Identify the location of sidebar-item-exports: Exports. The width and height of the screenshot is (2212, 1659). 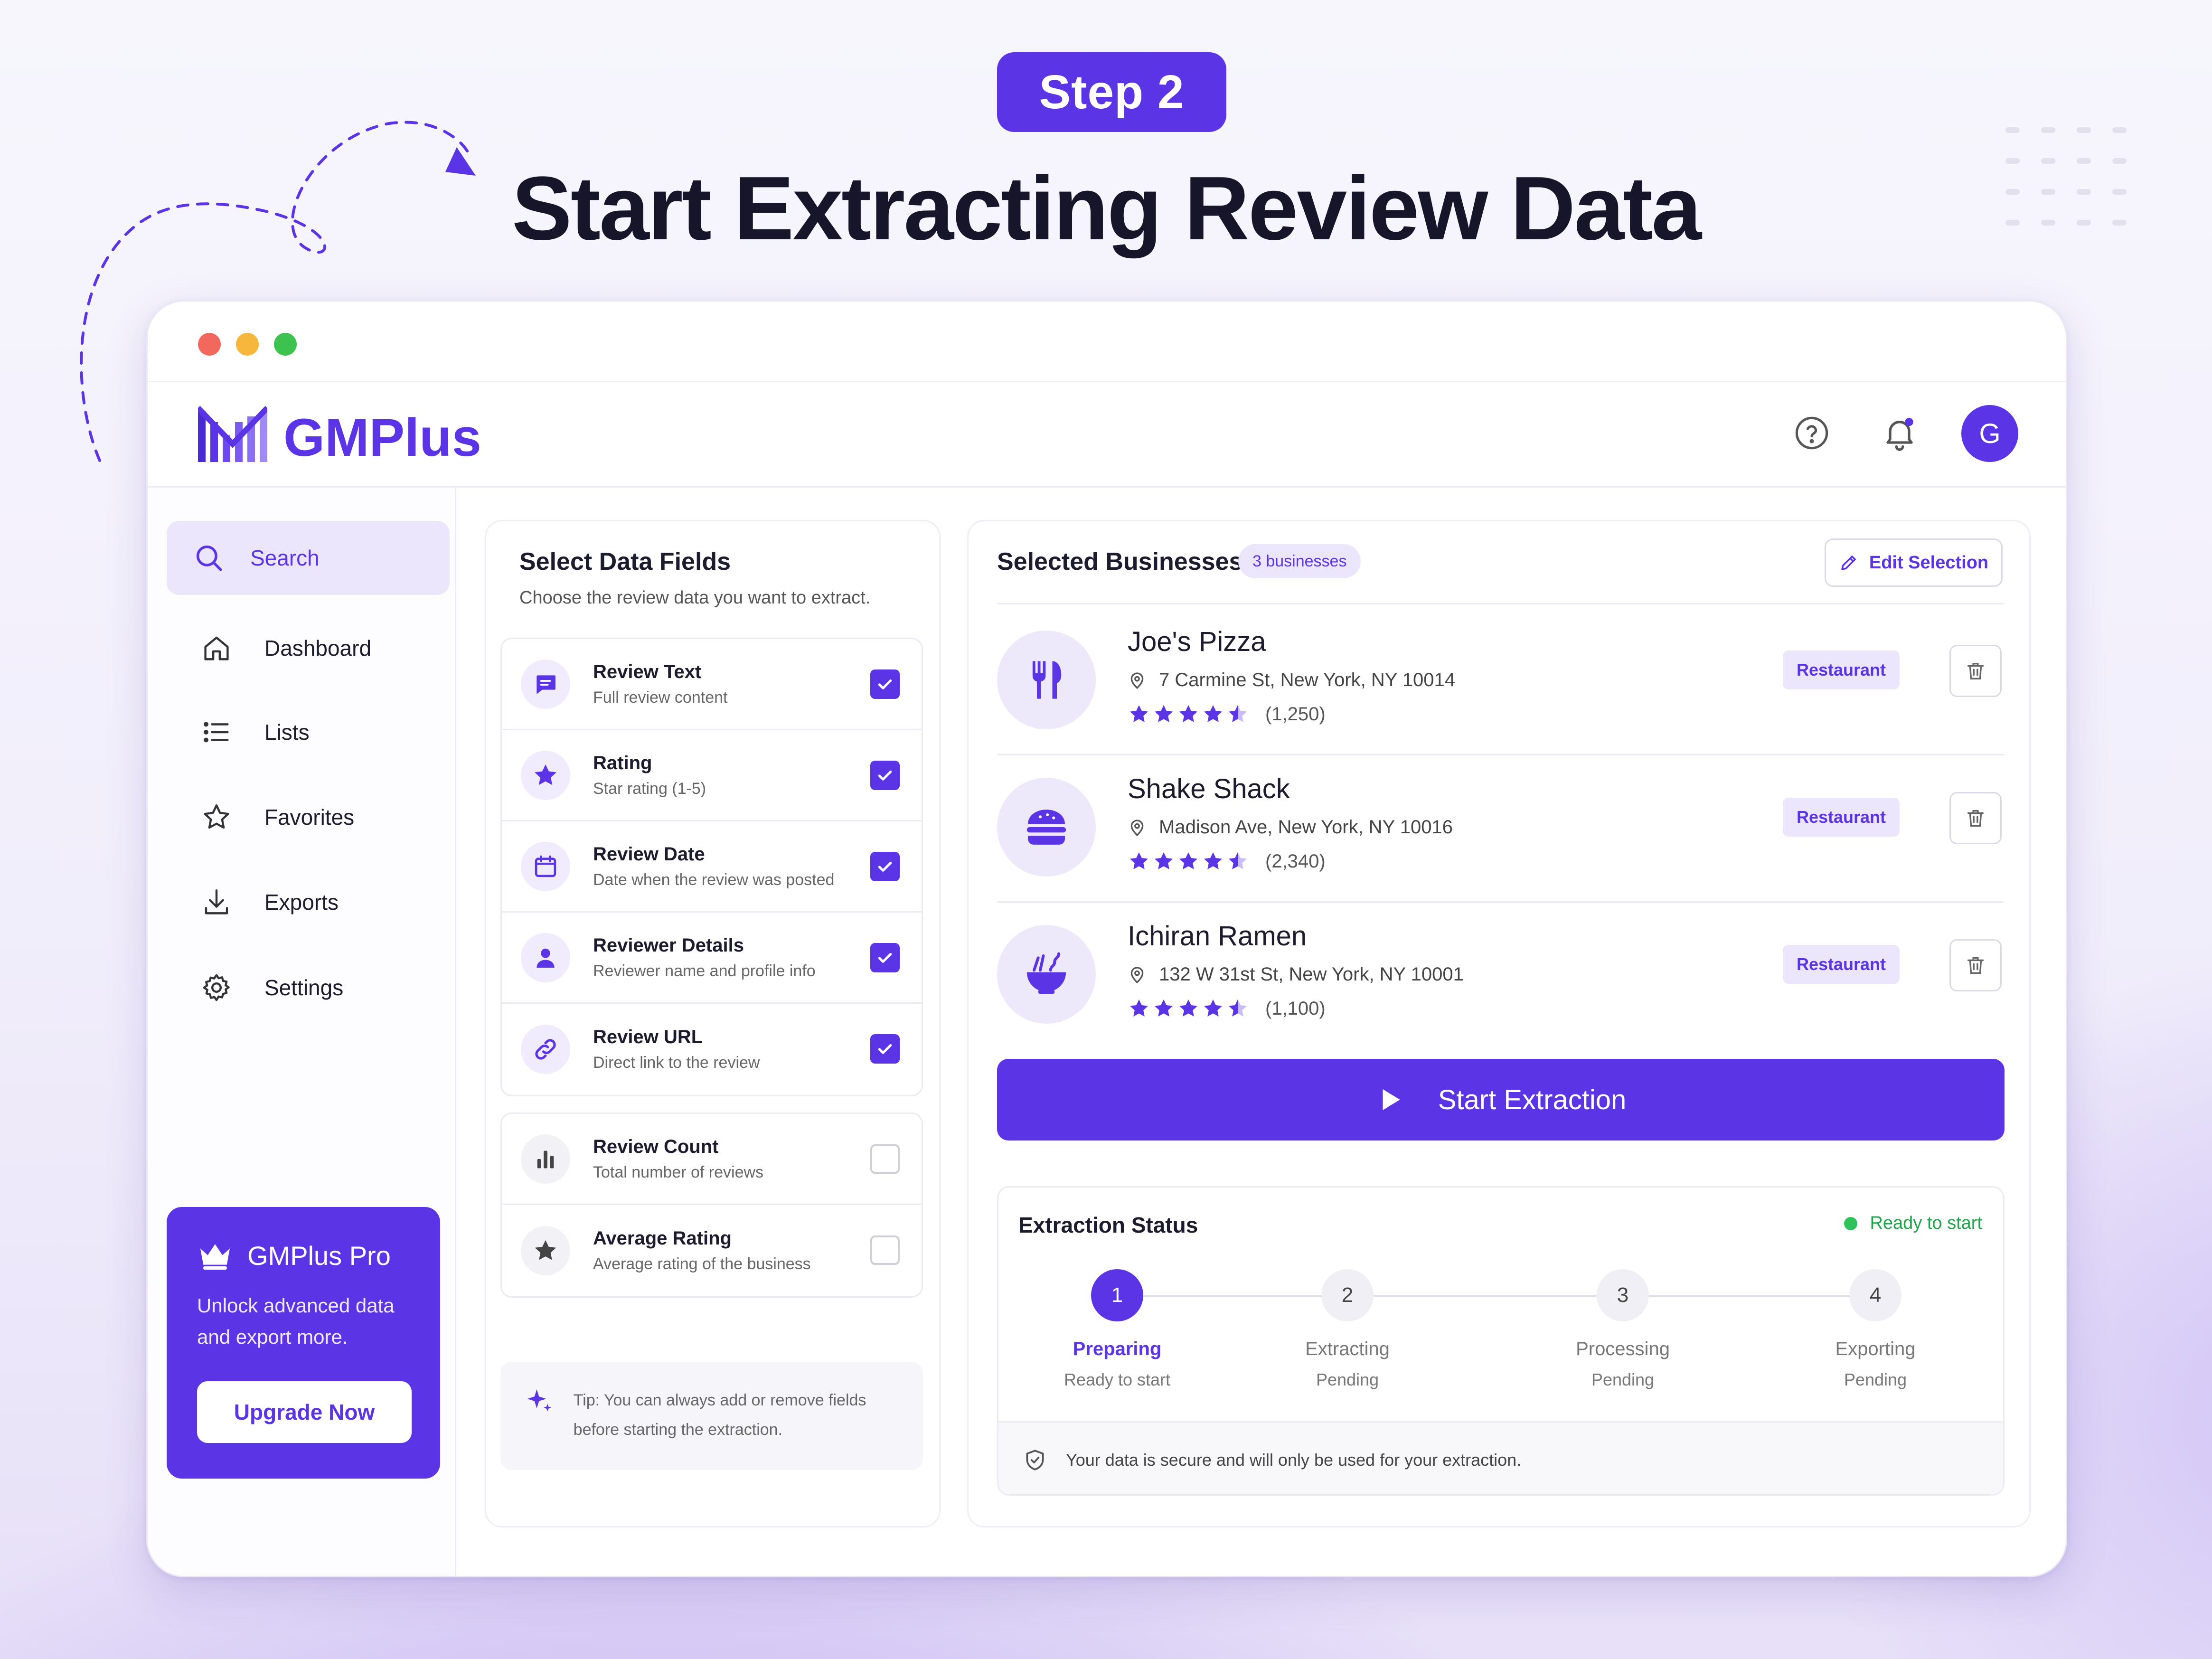
(308, 902).